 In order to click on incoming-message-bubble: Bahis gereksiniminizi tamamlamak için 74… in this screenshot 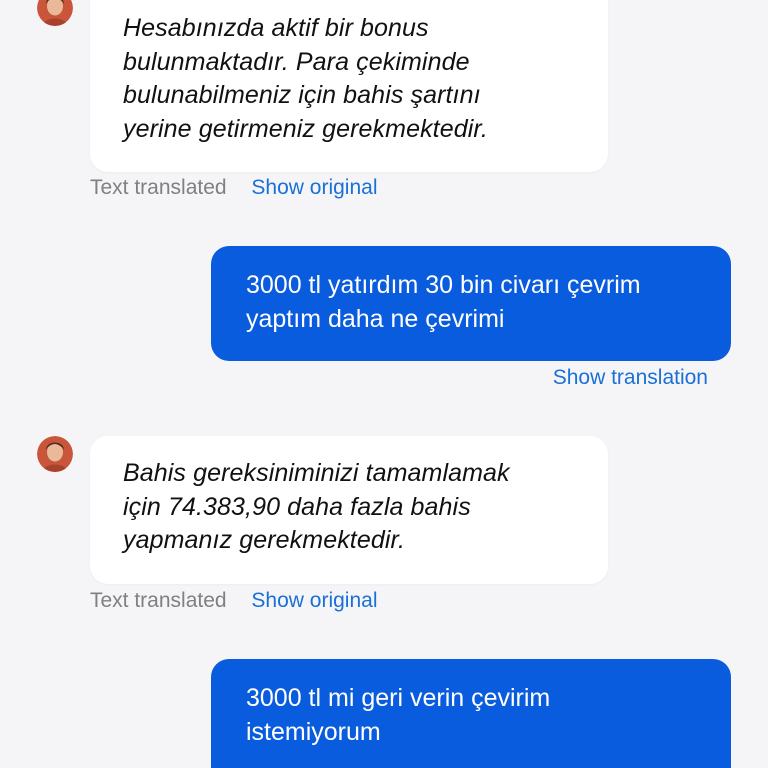, I will do `click(349, 510)`.